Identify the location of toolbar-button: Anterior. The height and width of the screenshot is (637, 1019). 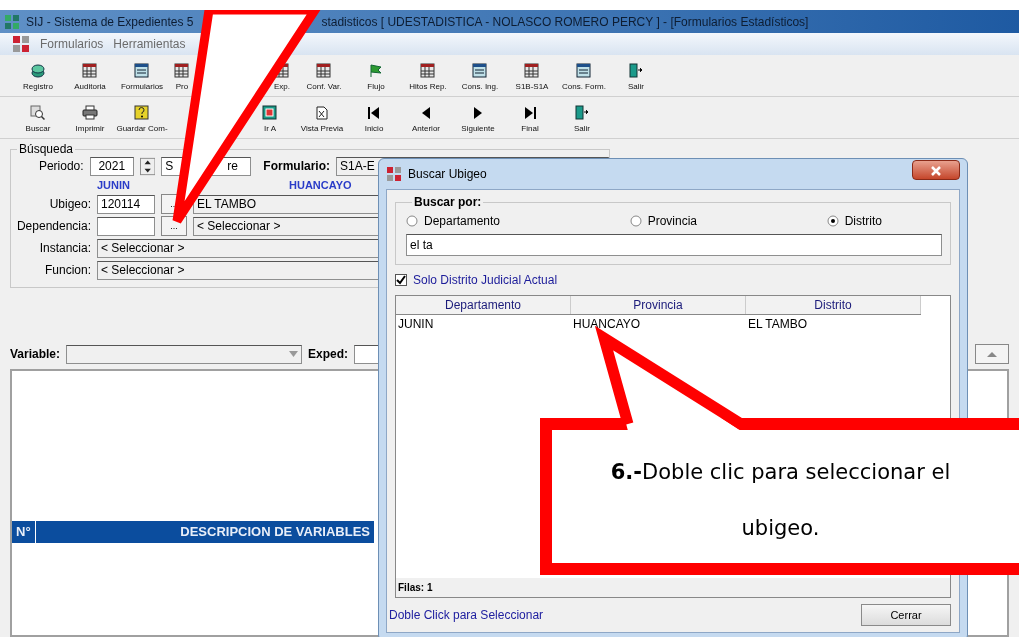
(426, 121).